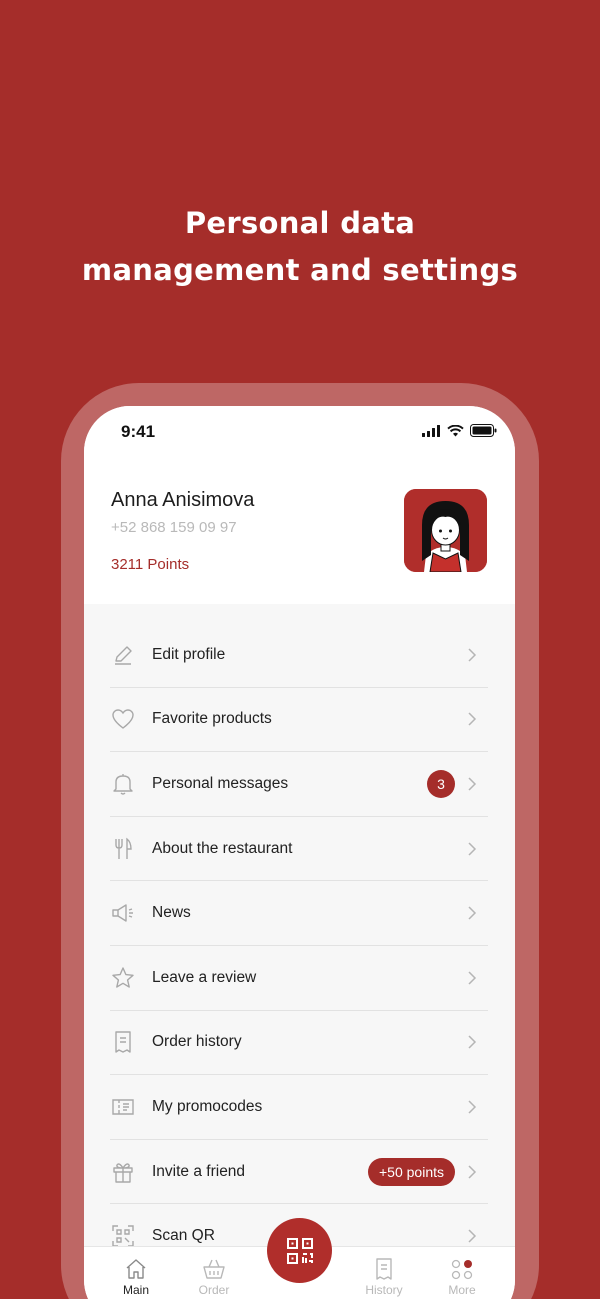 The width and height of the screenshot is (600, 1299). What do you see at coordinates (123, 784) in the screenshot?
I see `bell-icon` at bounding box center [123, 784].